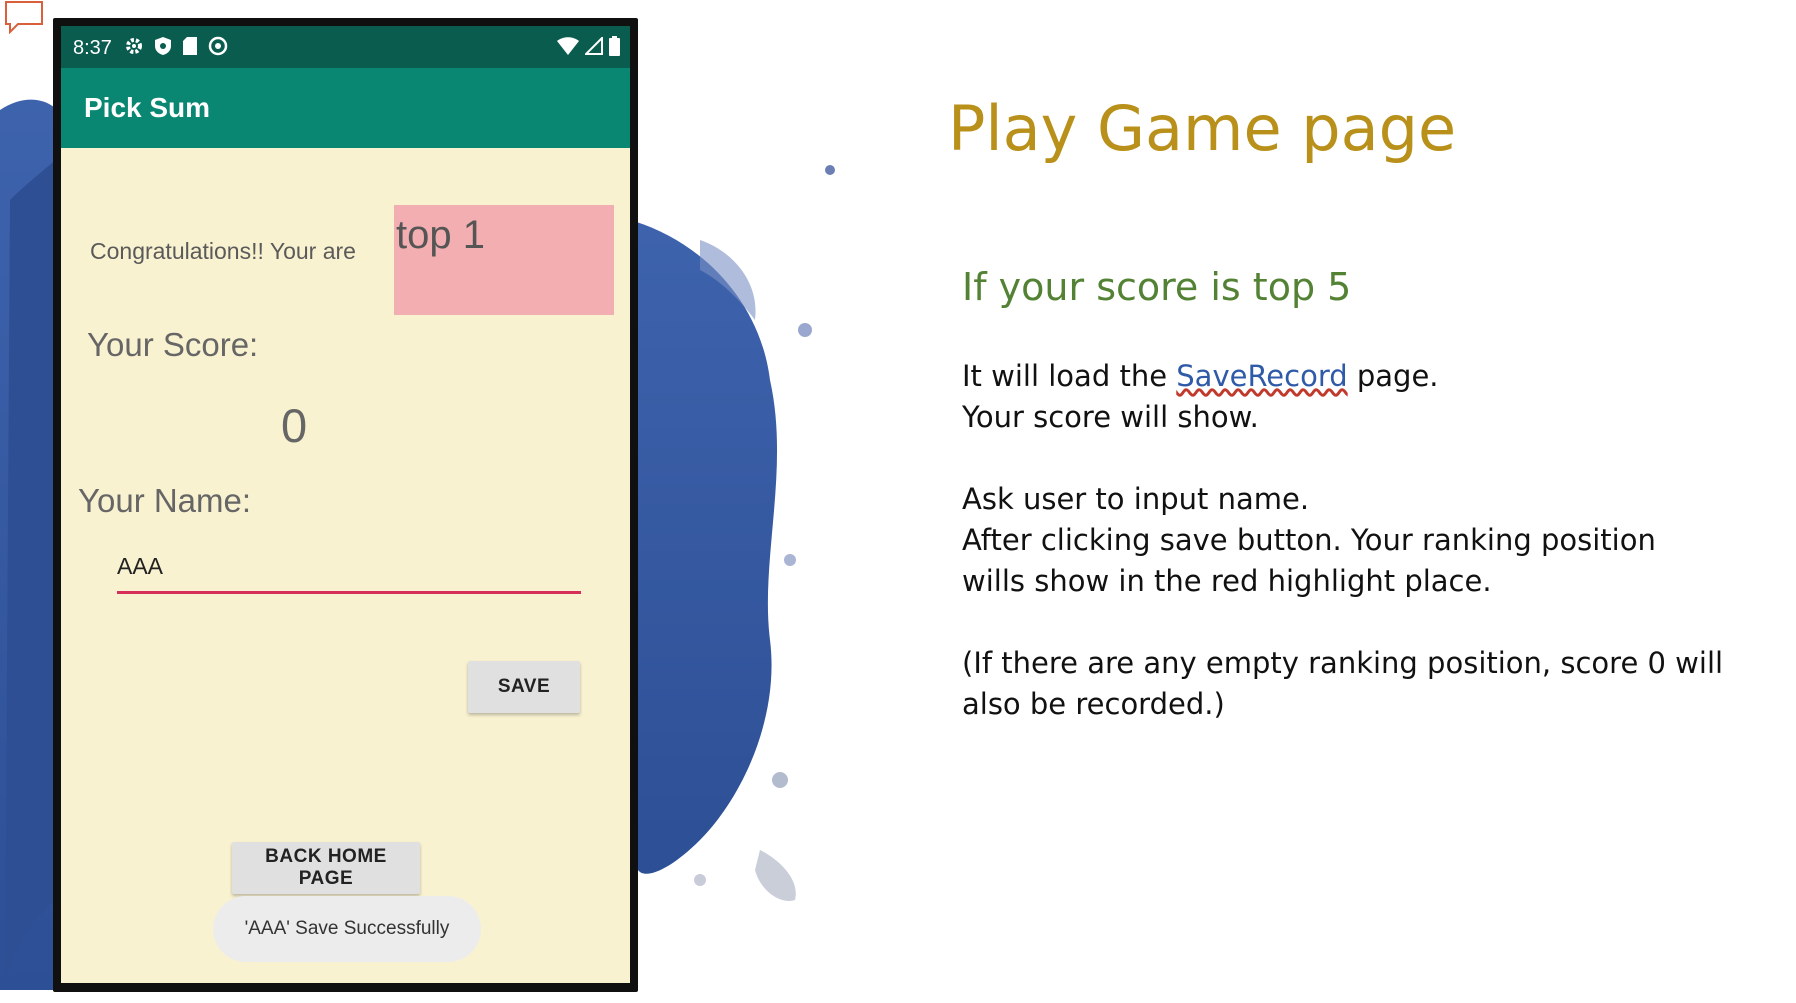 The height and width of the screenshot is (1003, 1796). What do you see at coordinates (190, 46) in the screenshot?
I see `sd-card-icon` at bounding box center [190, 46].